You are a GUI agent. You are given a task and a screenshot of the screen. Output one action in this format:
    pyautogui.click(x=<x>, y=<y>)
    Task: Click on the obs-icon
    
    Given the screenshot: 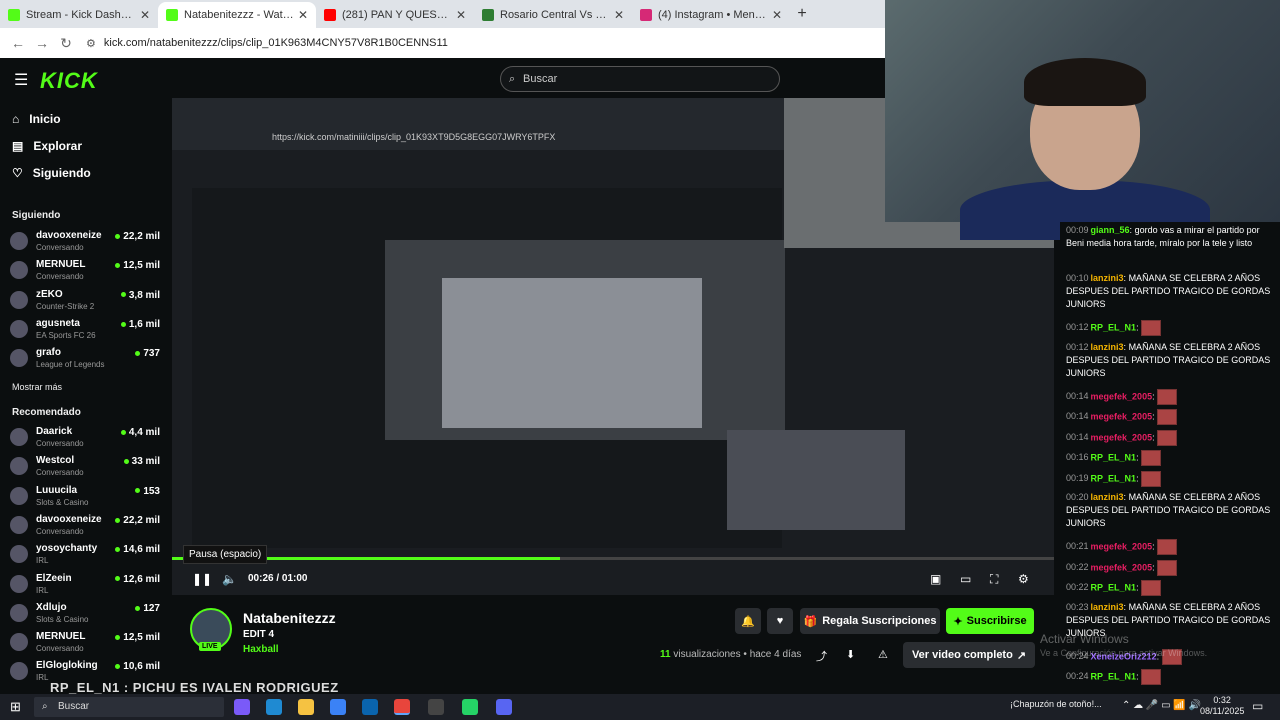 What is the action you would take?
    pyautogui.click(x=436, y=707)
    